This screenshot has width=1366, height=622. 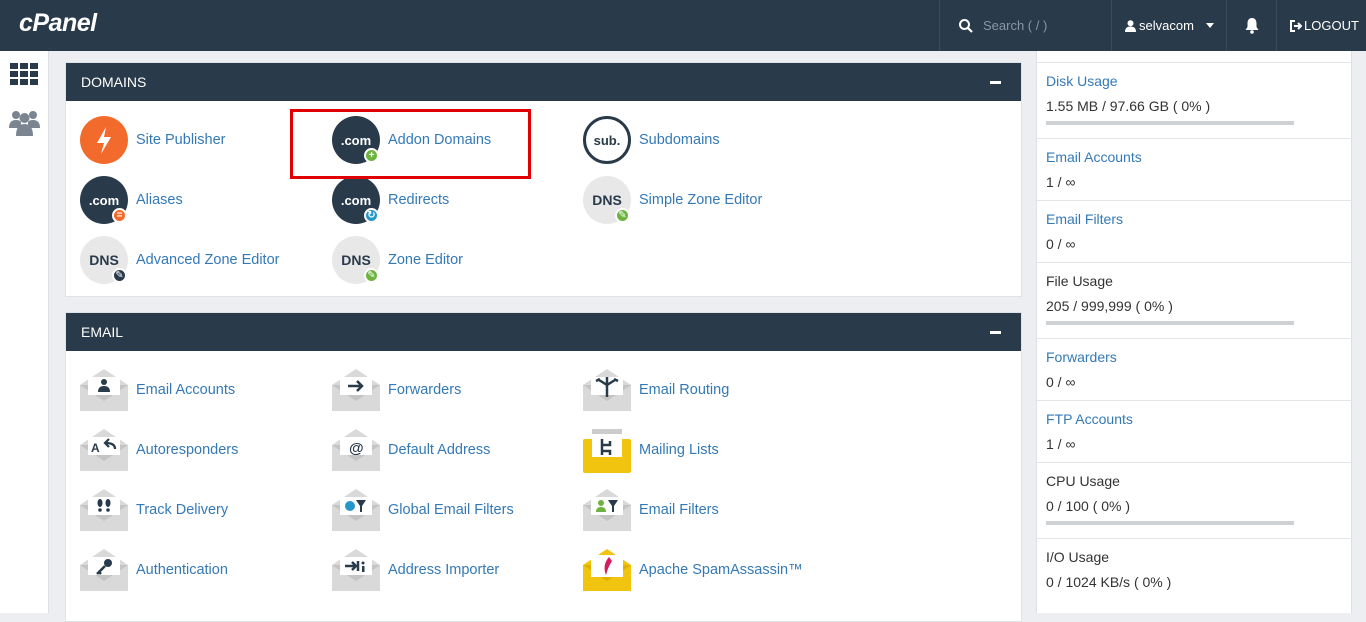 I want to click on notifications-button, so click(x=1251, y=25).